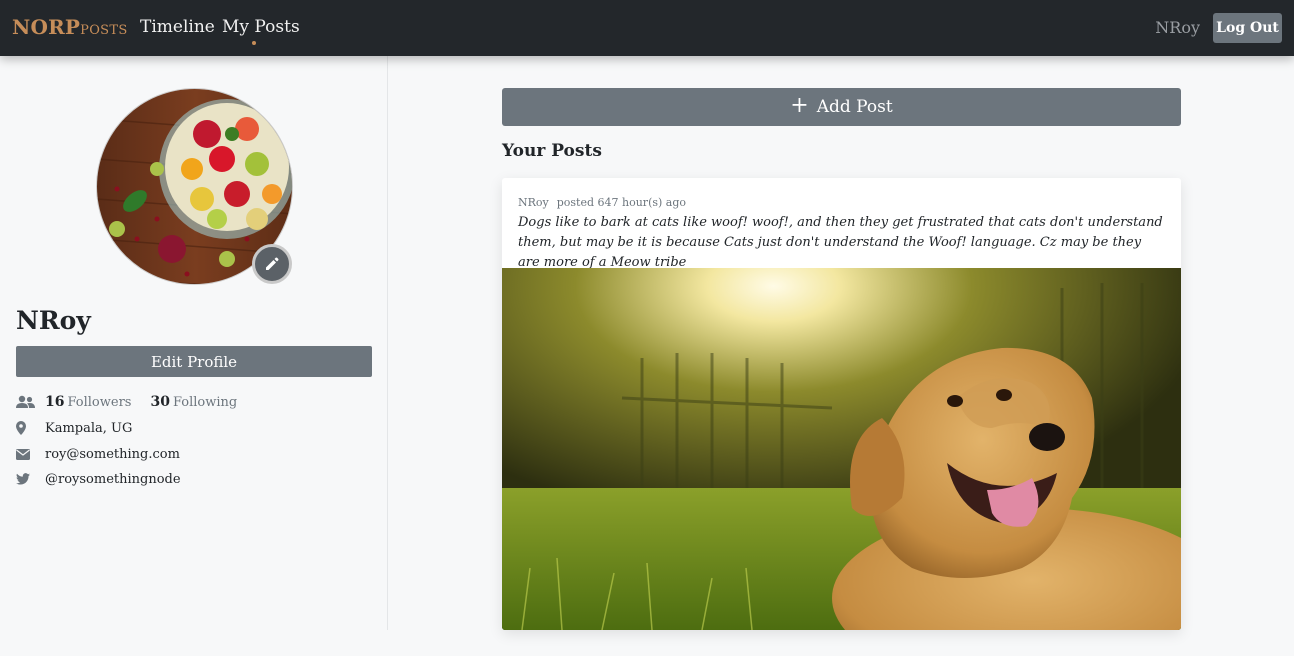 This screenshot has width=1294, height=656. Describe the element at coordinates (30, 428) in the screenshot. I see `map-marker-icon` at that location.